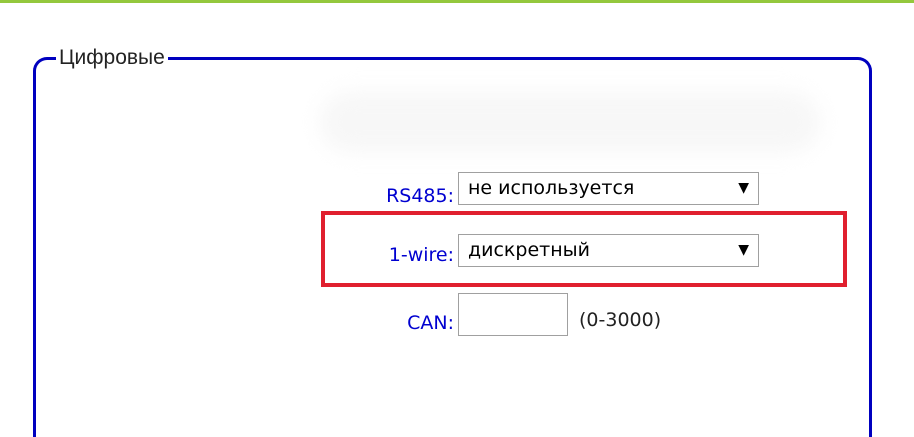  Describe the element at coordinates (457, 1) in the screenshot. I see `top-accent-line` at that location.